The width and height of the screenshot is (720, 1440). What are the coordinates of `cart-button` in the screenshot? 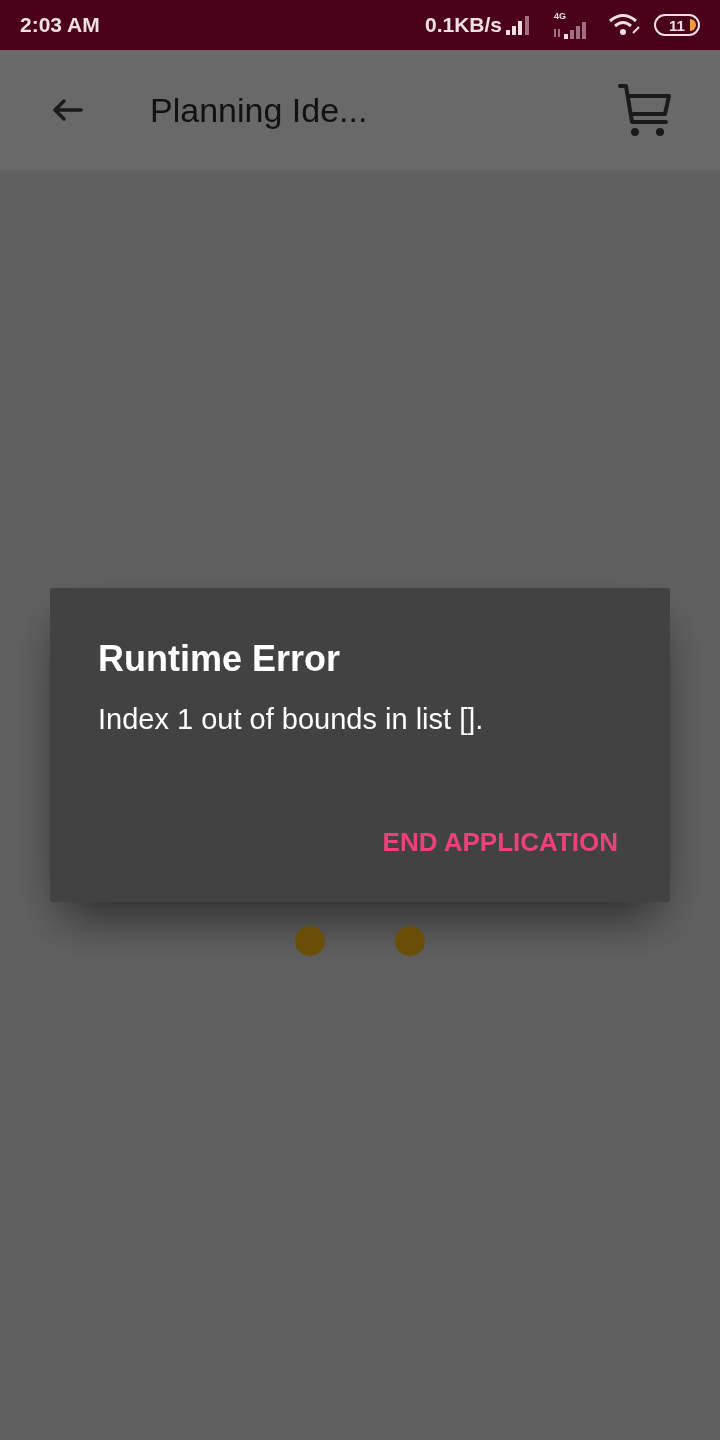 It's located at (645, 110).